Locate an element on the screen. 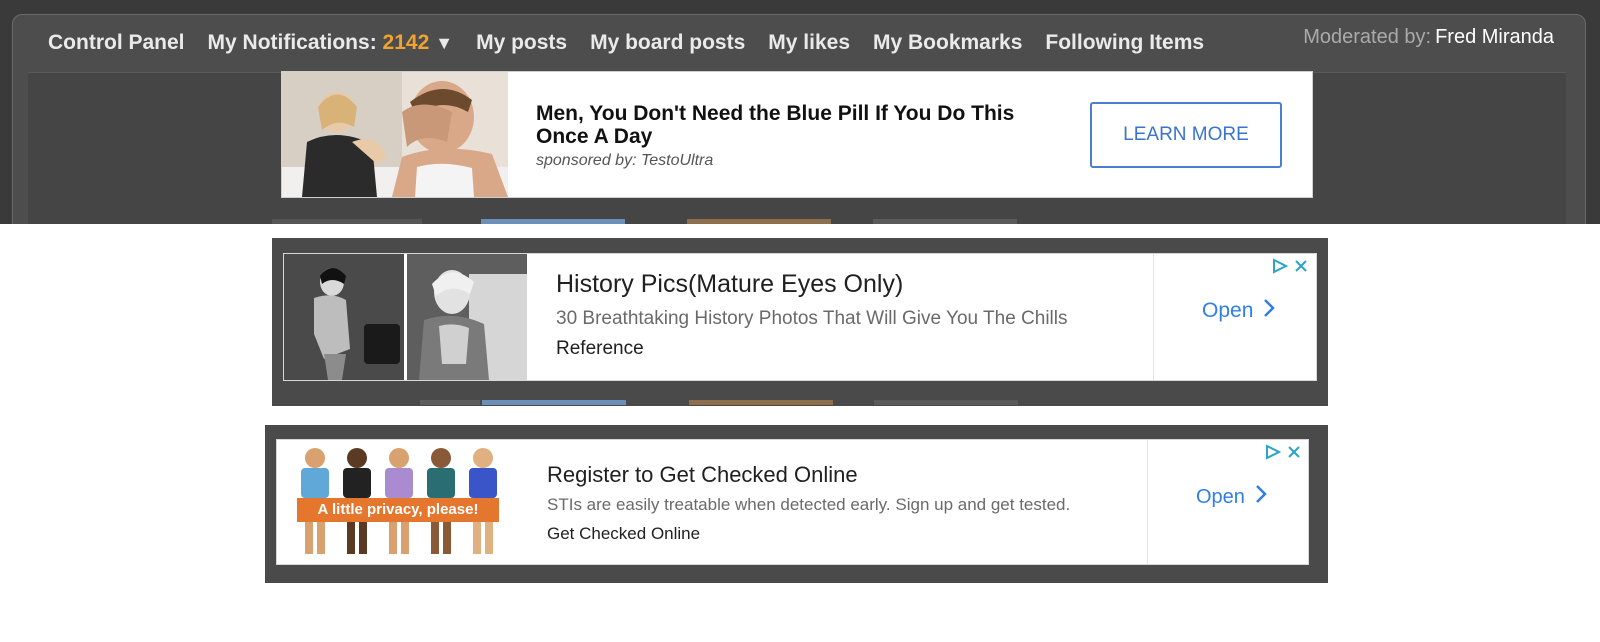  ad-image-caption: A little privacy, please! is located at coordinates (398, 509).